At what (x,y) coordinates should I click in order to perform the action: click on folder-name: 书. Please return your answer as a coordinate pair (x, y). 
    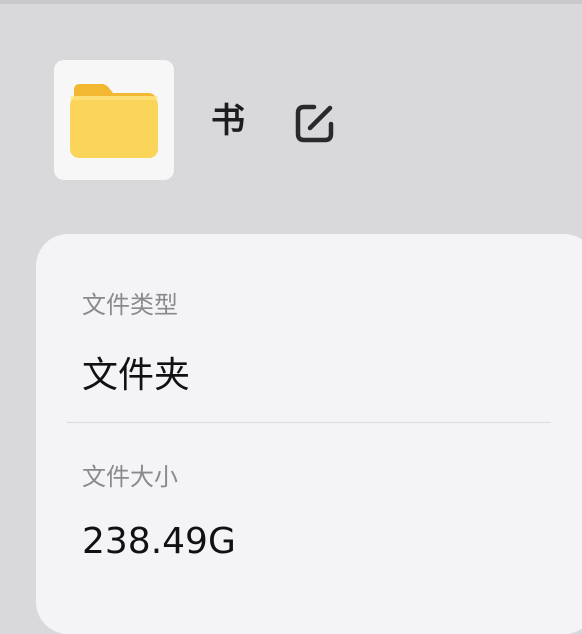
    Looking at the image, I should click on (228, 121).